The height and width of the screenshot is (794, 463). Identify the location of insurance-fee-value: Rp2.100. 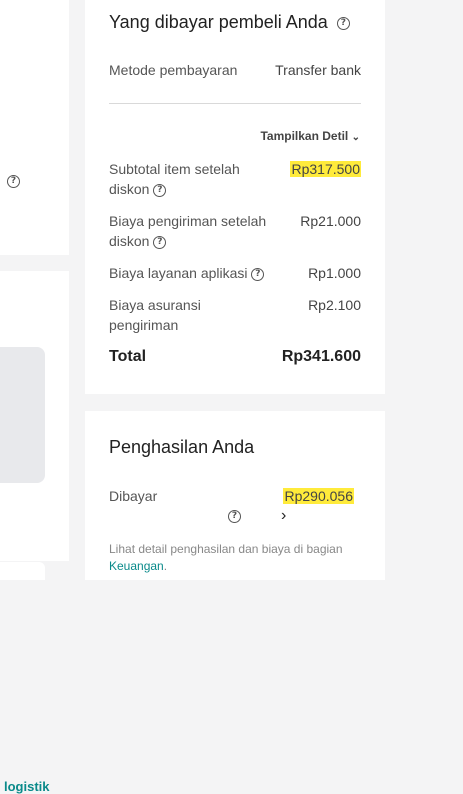
(334, 305).